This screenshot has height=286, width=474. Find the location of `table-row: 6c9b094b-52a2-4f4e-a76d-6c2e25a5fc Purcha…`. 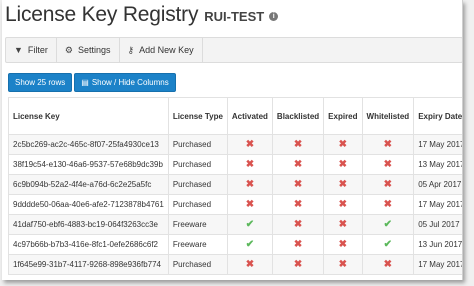

table-row: 6c9b094b-52a2-4f4e-a76d-6c2e25a5fc Purcha… is located at coordinates (235, 184).